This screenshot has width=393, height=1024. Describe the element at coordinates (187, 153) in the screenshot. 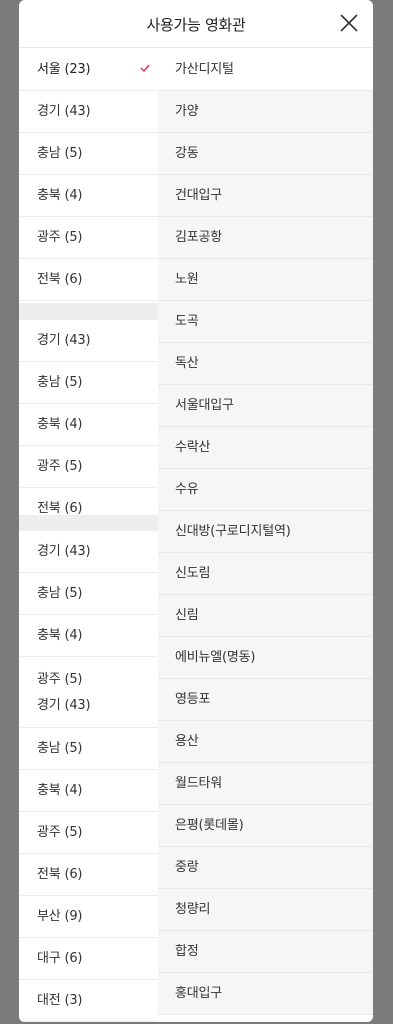

I see `theater-label: 강동` at that location.